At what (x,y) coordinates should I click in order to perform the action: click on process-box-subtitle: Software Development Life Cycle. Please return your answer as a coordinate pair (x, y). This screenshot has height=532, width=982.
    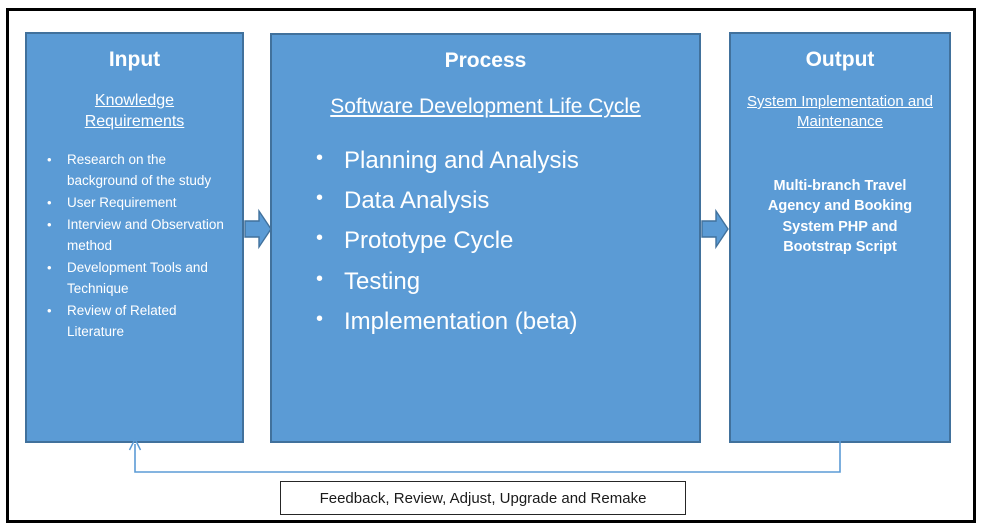
    Looking at the image, I should click on (485, 106).